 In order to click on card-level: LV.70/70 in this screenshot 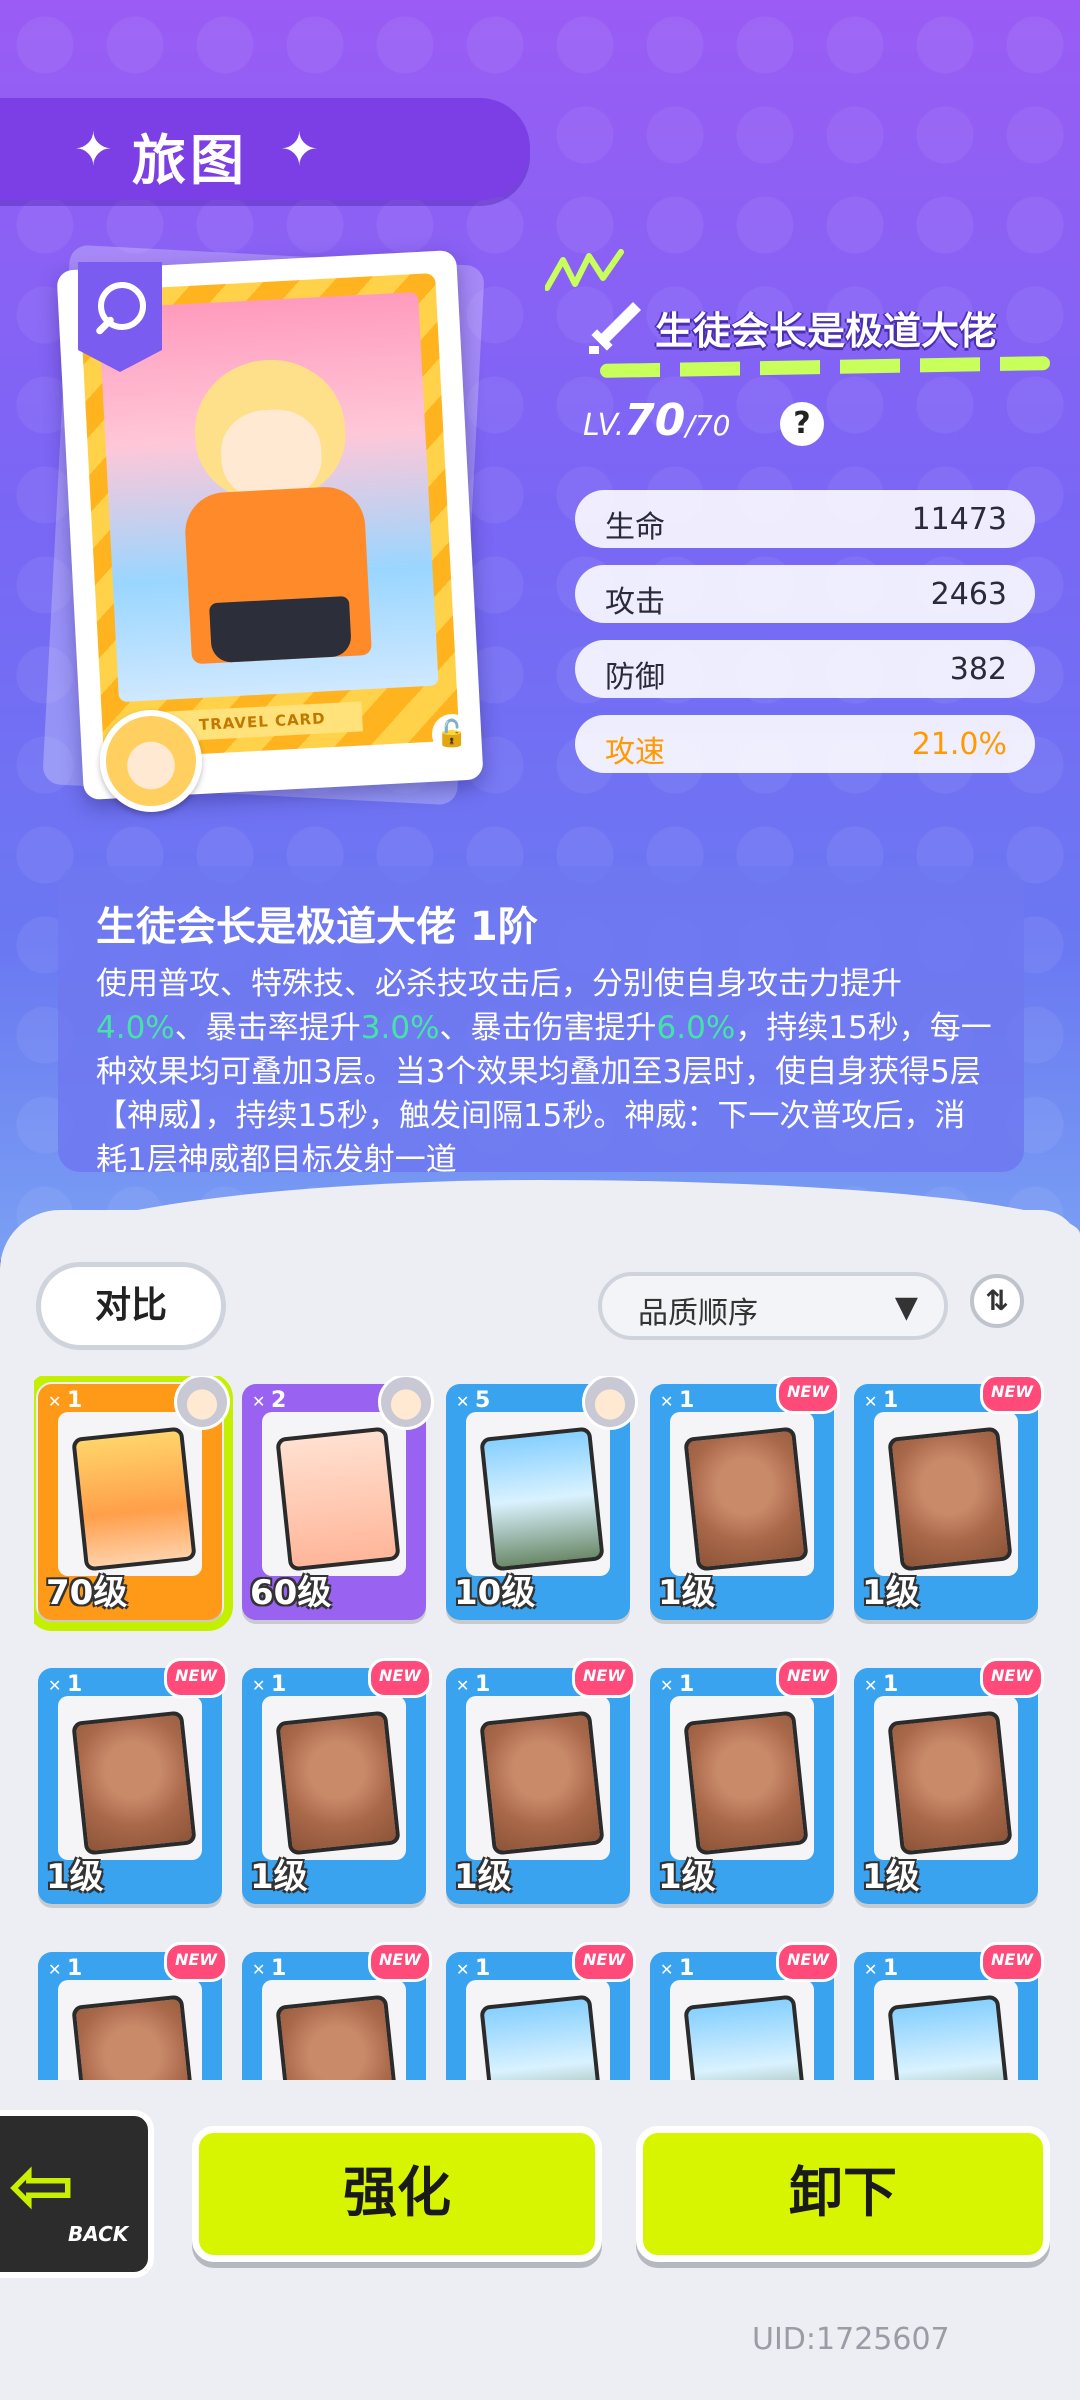, I will do `click(656, 420)`.